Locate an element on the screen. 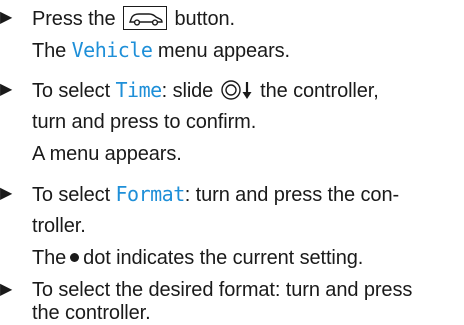 The height and width of the screenshot is (325, 464). step-2-text-before: To select is located at coordinates (74, 91).